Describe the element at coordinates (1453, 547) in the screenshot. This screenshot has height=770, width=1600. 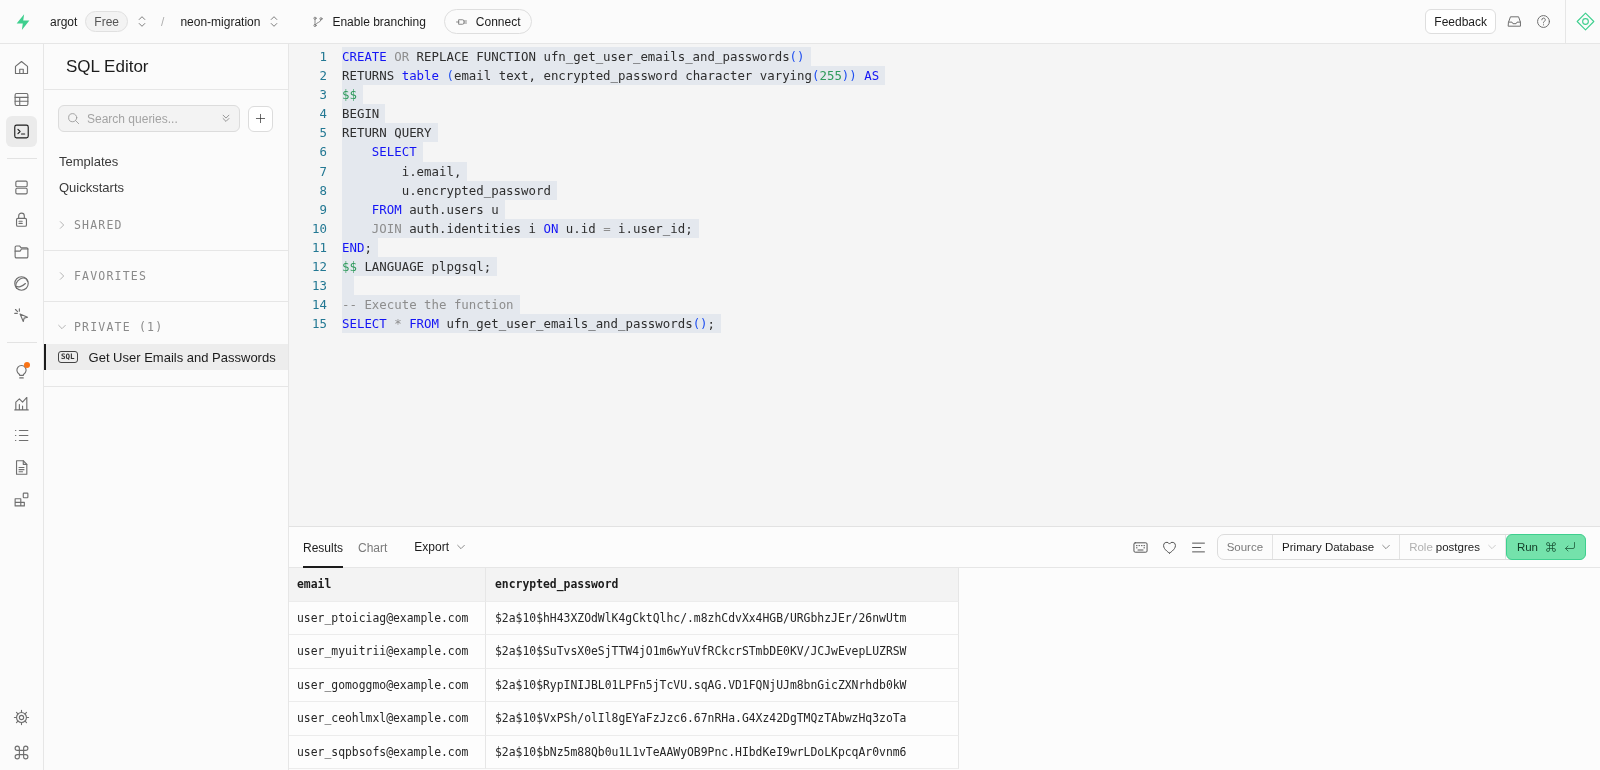
I see `role-select: Role postgres` at that location.